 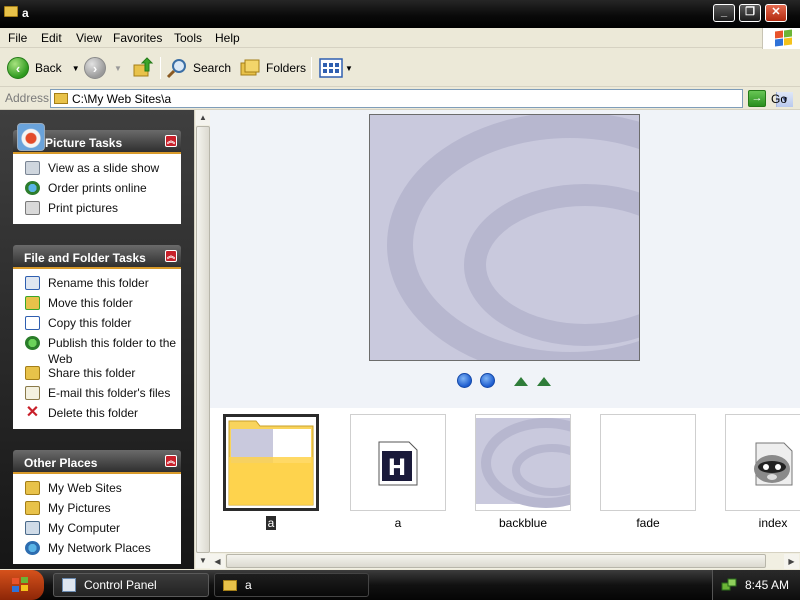 I want to click on file-tile-html-a: H, so click(x=398, y=462).